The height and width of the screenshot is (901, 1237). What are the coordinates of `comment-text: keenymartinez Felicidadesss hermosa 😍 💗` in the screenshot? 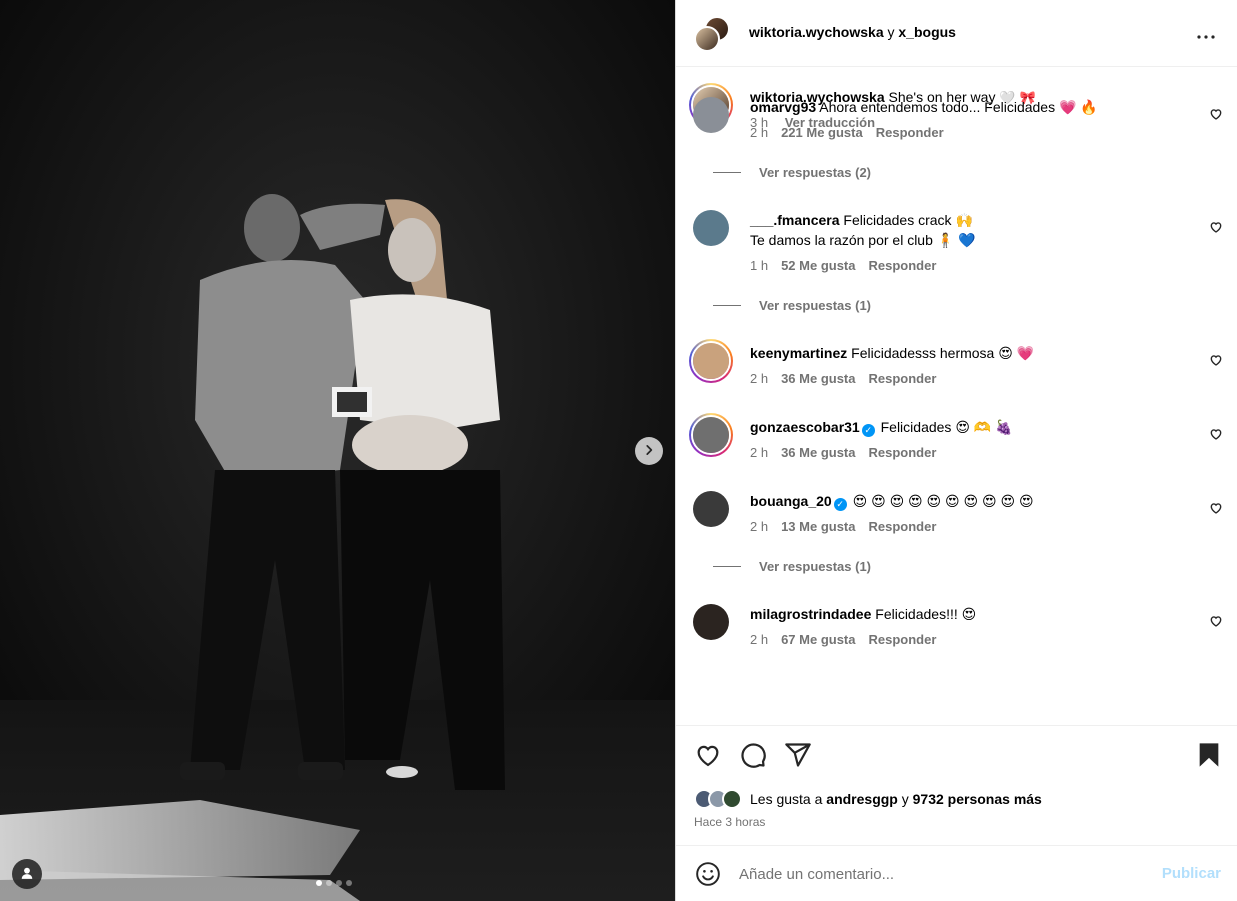 It's located at (970, 353).